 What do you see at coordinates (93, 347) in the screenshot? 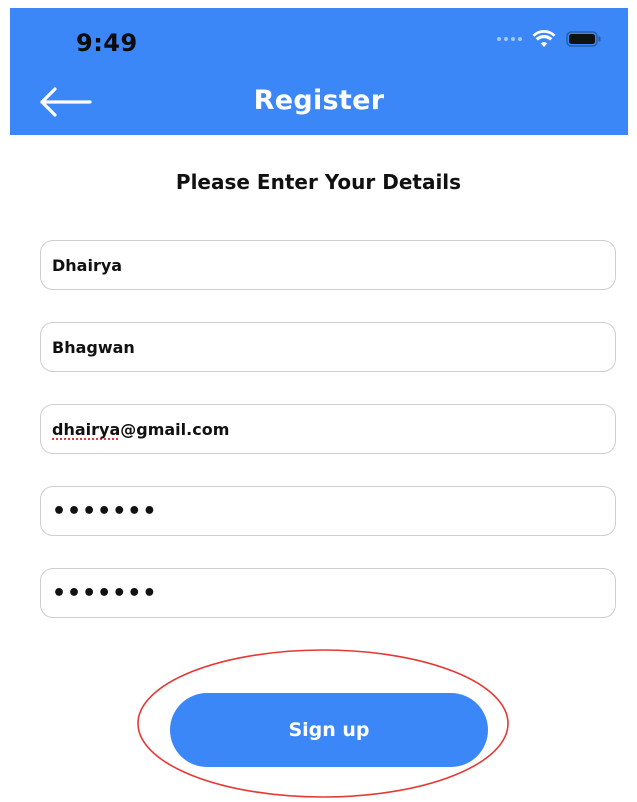
I see `last-name-value: Bhagwan` at bounding box center [93, 347].